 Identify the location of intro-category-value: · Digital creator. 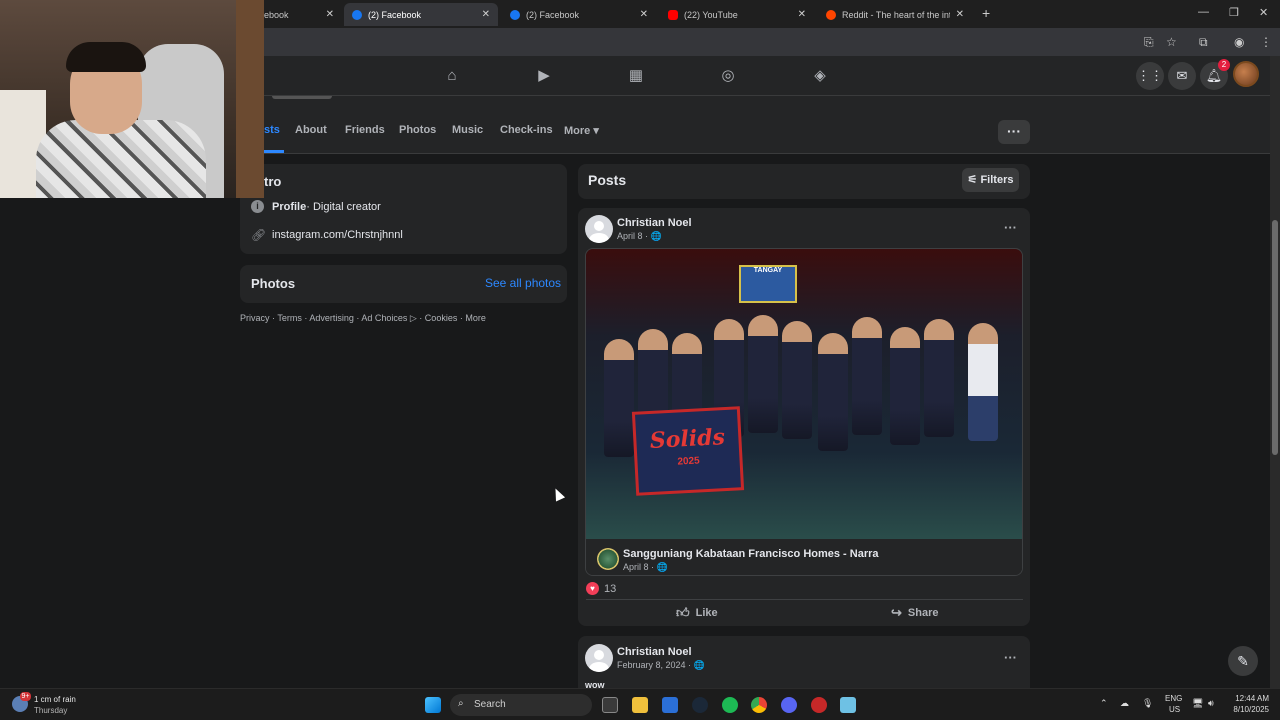
(343, 206).